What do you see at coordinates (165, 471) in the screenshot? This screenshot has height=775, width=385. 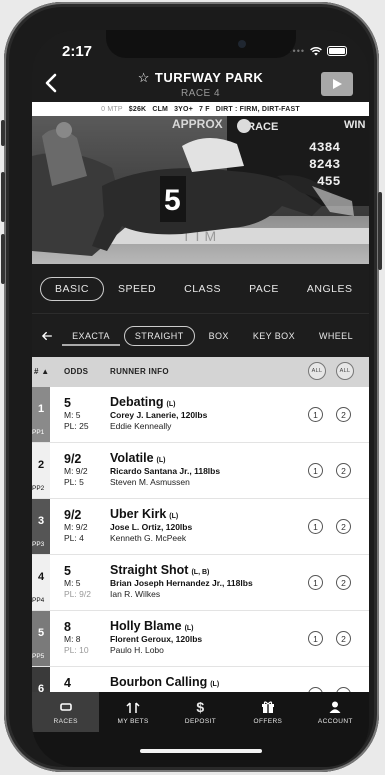 I see `jockey-weight: Ricardo Santana Jr., 118lbs` at bounding box center [165, 471].